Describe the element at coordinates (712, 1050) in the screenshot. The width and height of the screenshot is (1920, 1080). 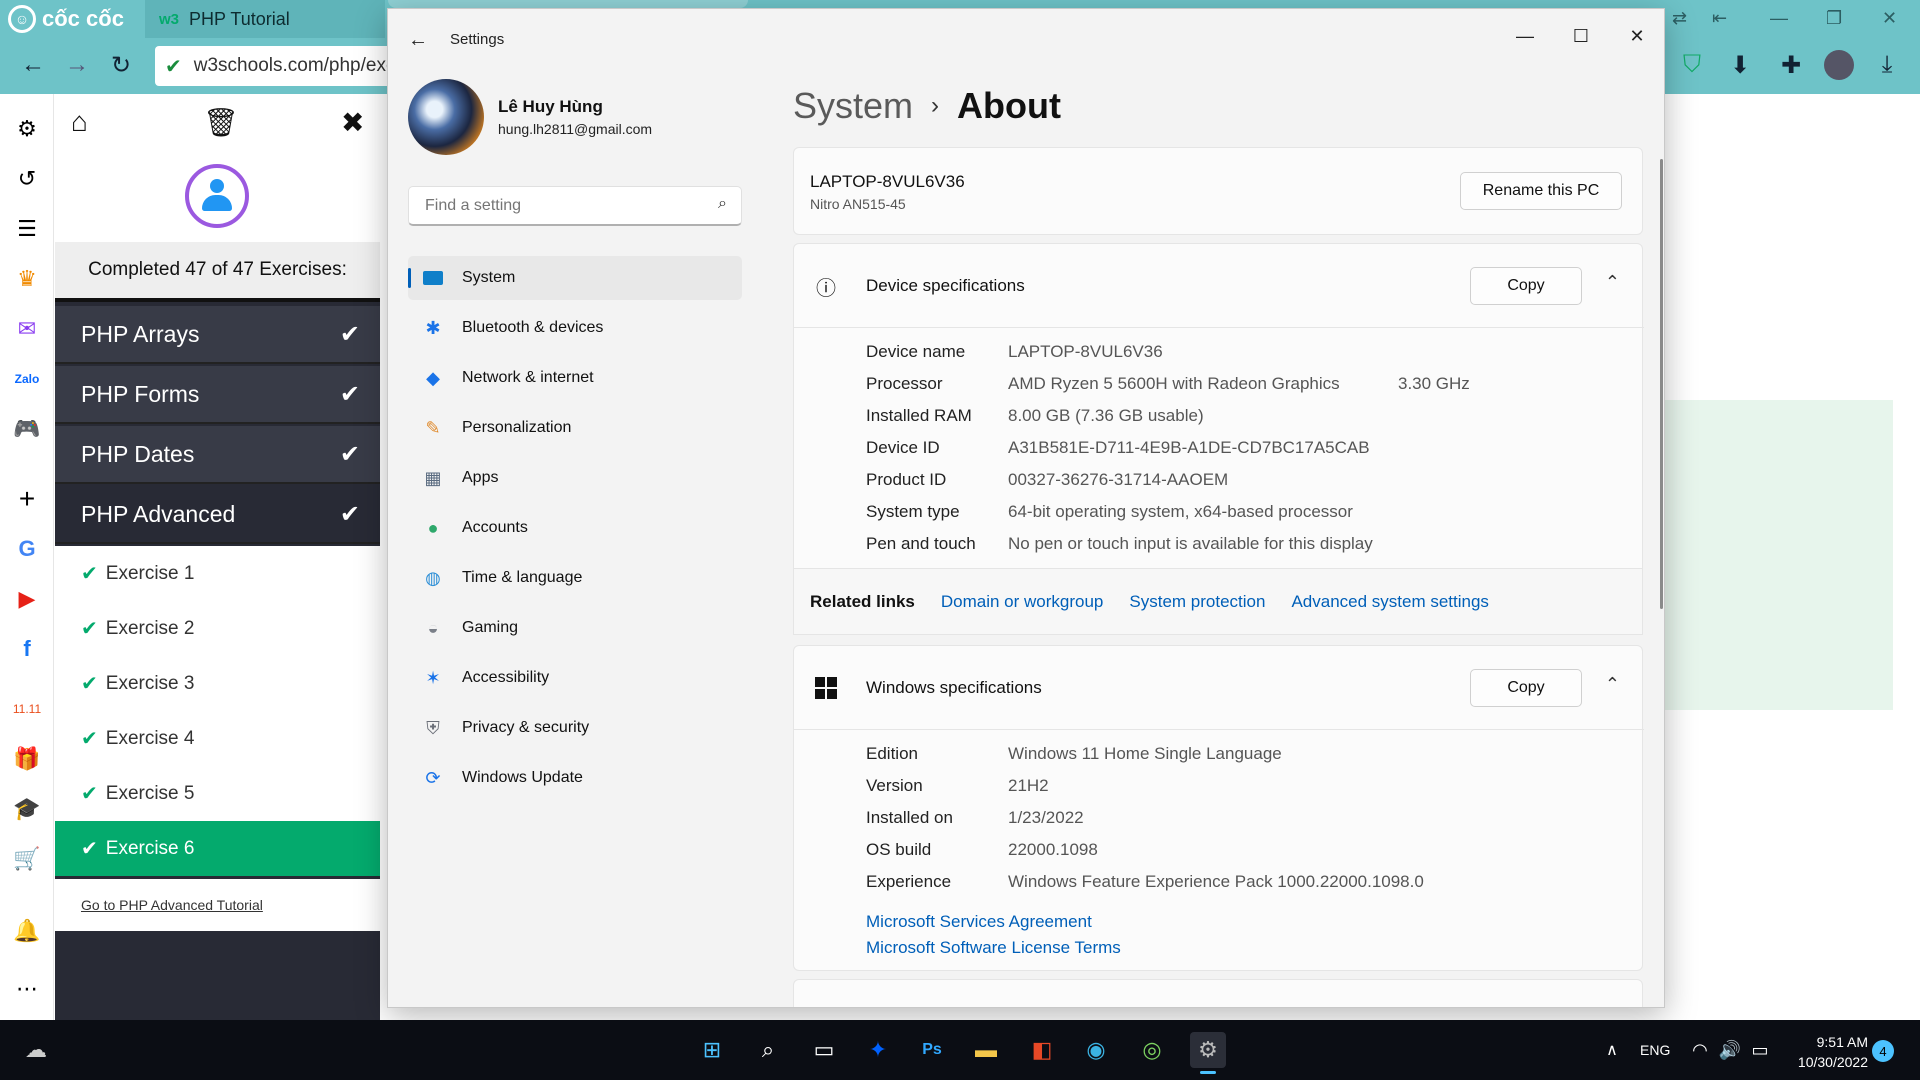
I see `start-windows-icon: ⊞` at that location.